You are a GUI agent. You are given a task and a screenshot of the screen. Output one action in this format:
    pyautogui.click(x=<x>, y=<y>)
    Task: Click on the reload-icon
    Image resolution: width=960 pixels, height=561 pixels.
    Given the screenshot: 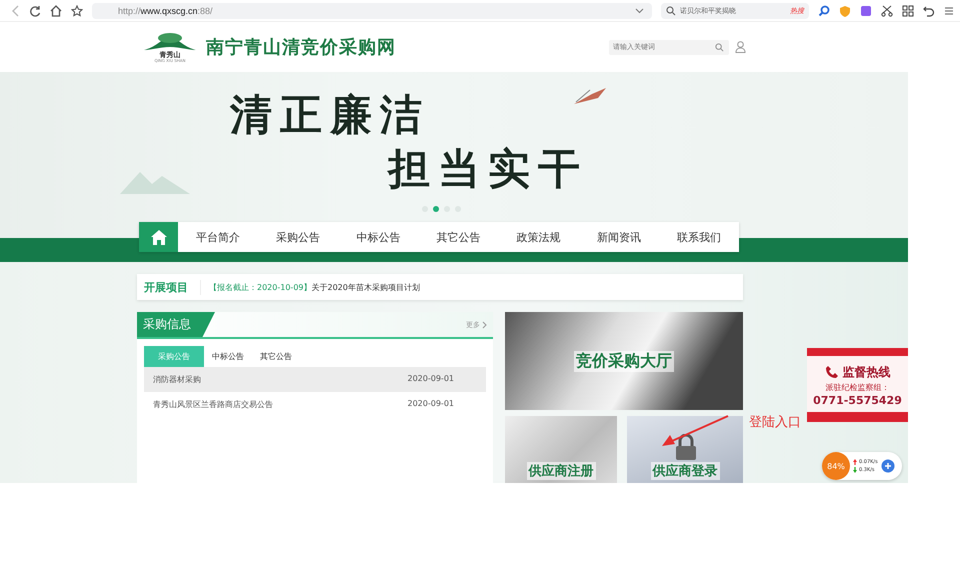 What is the action you would take?
    pyautogui.click(x=35, y=10)
    